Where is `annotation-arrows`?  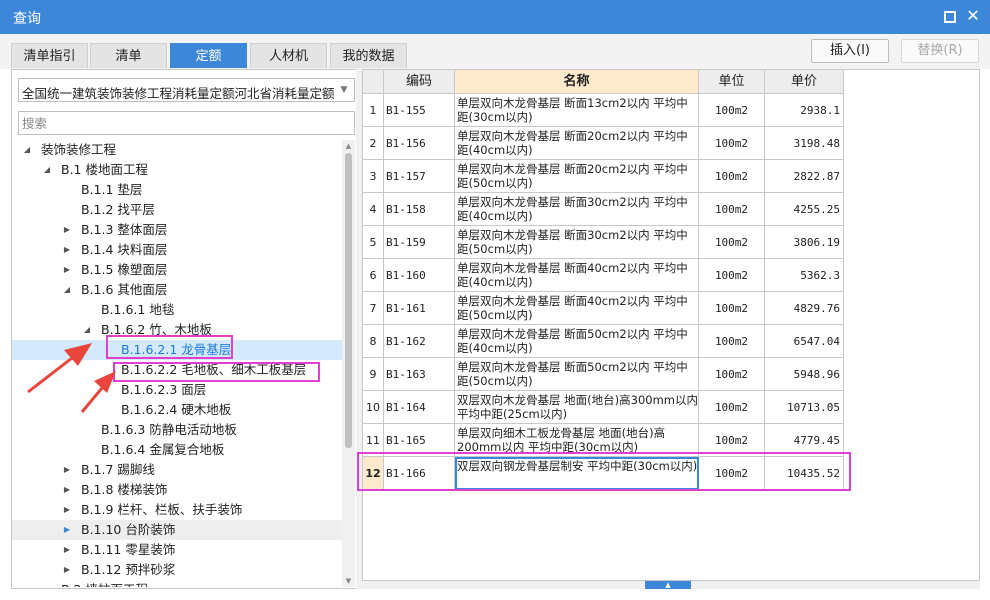
annotation-arrows is located at coordinates (71, 378).